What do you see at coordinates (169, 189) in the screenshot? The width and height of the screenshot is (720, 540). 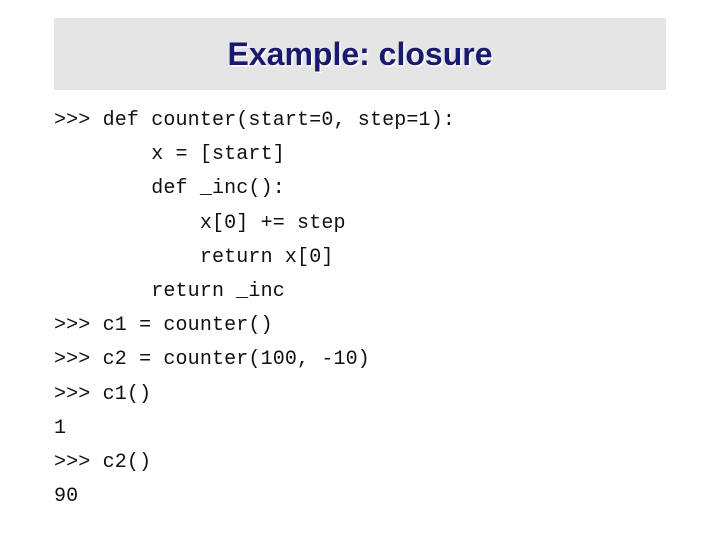 I see `code-line: def _inc():` at bounding box center [169, 189].